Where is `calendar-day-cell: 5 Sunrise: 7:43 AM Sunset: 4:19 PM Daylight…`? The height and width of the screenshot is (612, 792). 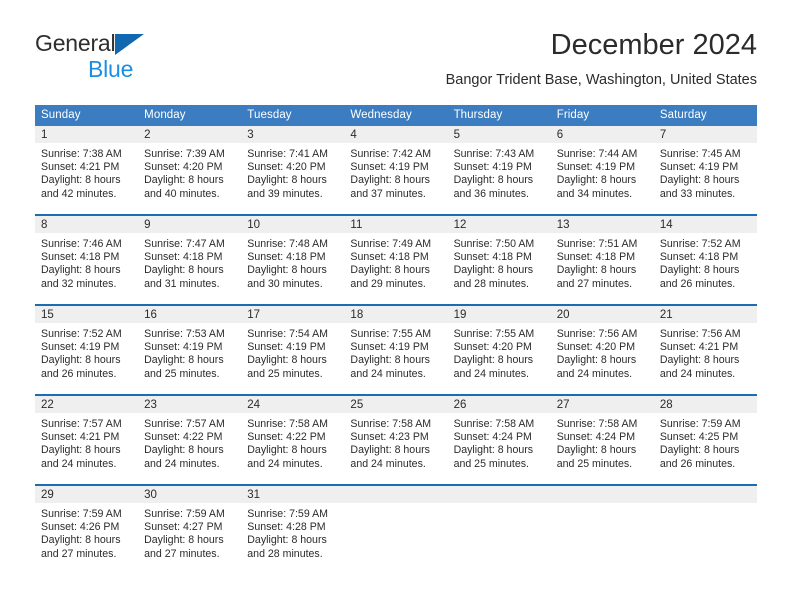
calendar-day-cell: 5 Sunrise: 7:43 AM Sunset: 4:19 PM Daylight… is located at coordinates (499, 170).